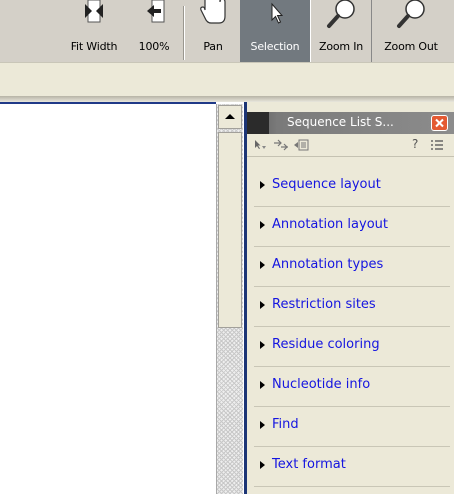 This screenshot has width=454, height=496. Describe the element at coordinates (260, 145) in the screenshot. I see `expand-all-icon` at that location.